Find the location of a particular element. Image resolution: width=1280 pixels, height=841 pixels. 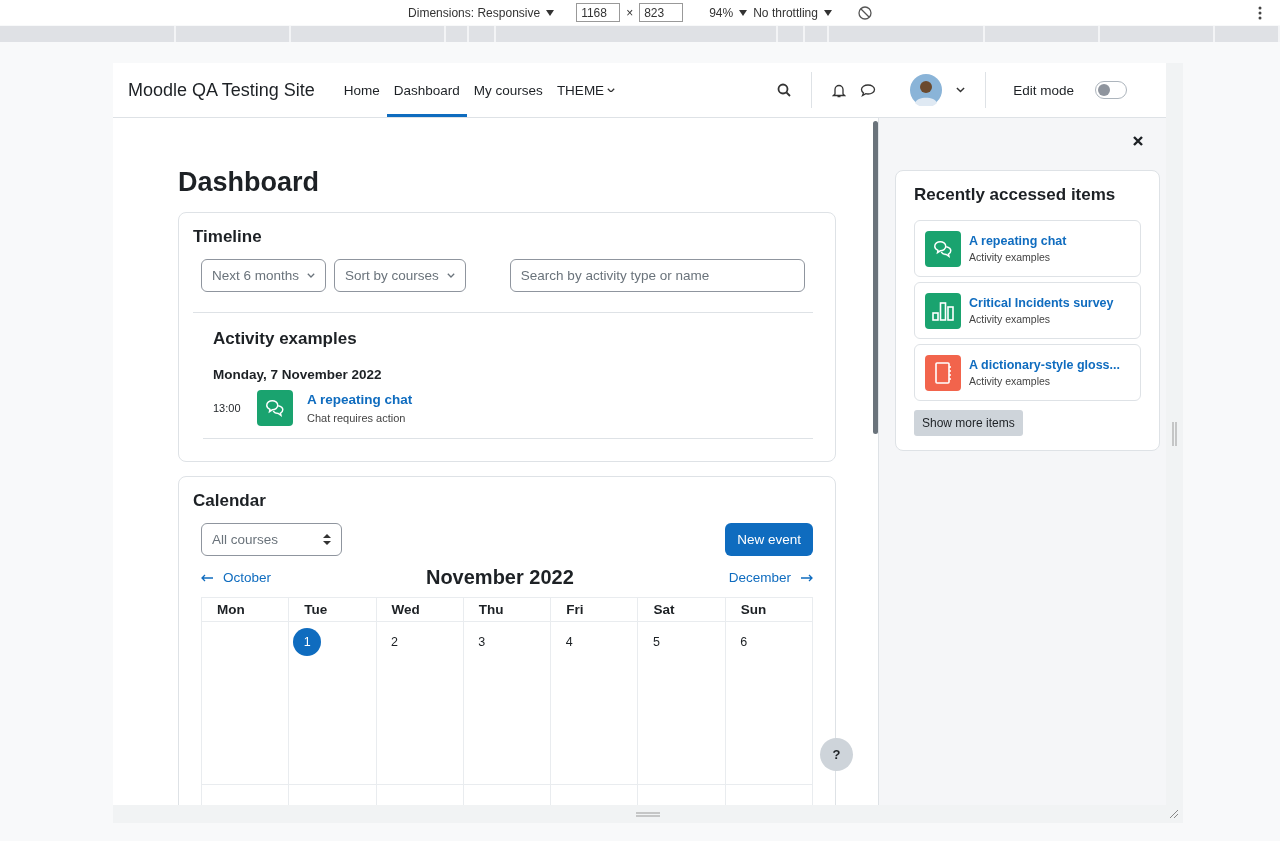

width-field: 1168 is located at coordinates (598, 12).